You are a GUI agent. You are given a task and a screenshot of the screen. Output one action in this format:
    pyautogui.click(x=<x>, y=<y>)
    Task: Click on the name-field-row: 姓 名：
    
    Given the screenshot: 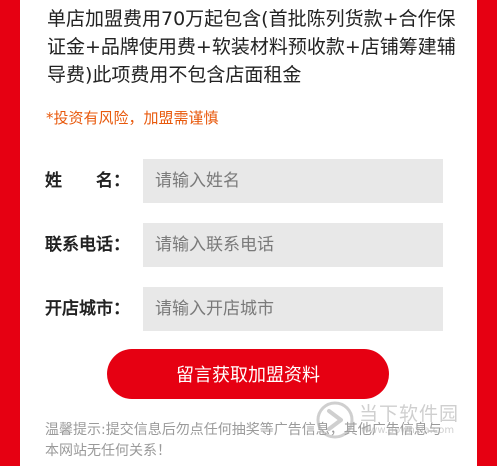 What is the action you would take?
    pyautogui.click(x=248, y=181)
    